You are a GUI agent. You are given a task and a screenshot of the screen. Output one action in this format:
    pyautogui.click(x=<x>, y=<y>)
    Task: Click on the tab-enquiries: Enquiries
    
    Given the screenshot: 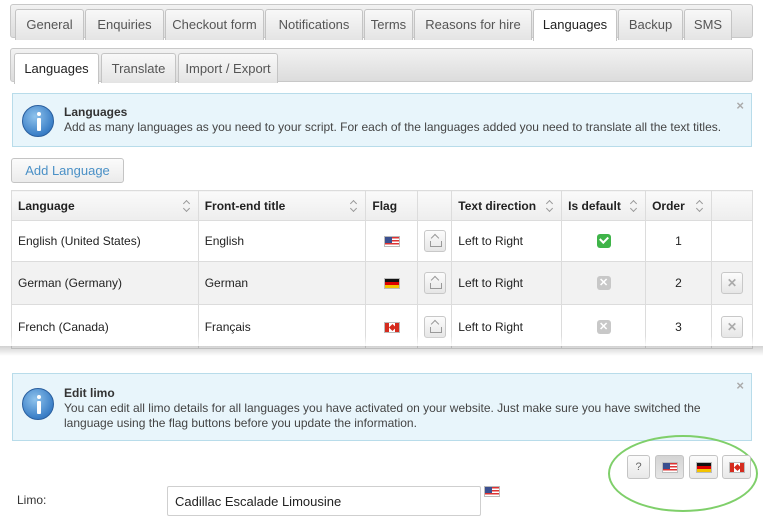 What is the action you would take?
    pyautogui.click(x=124, y=24)
    